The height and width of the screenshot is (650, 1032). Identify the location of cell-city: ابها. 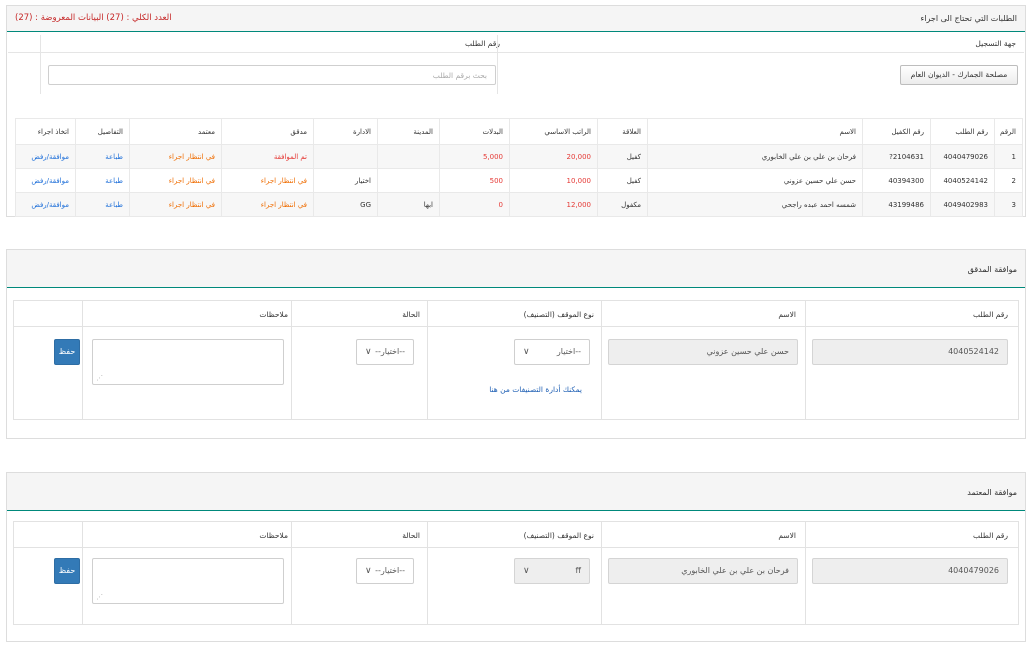
(408, 204).